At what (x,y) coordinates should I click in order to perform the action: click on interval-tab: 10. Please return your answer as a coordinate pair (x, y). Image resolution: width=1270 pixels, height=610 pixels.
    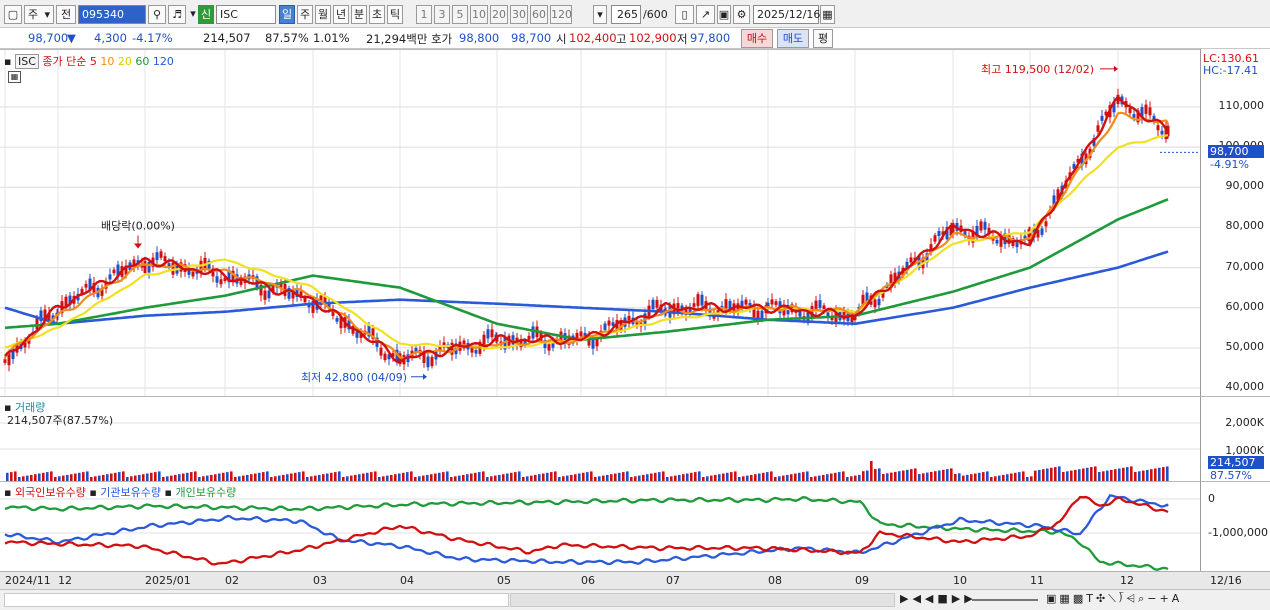
    Looking at the image, I should click on (479, 14).